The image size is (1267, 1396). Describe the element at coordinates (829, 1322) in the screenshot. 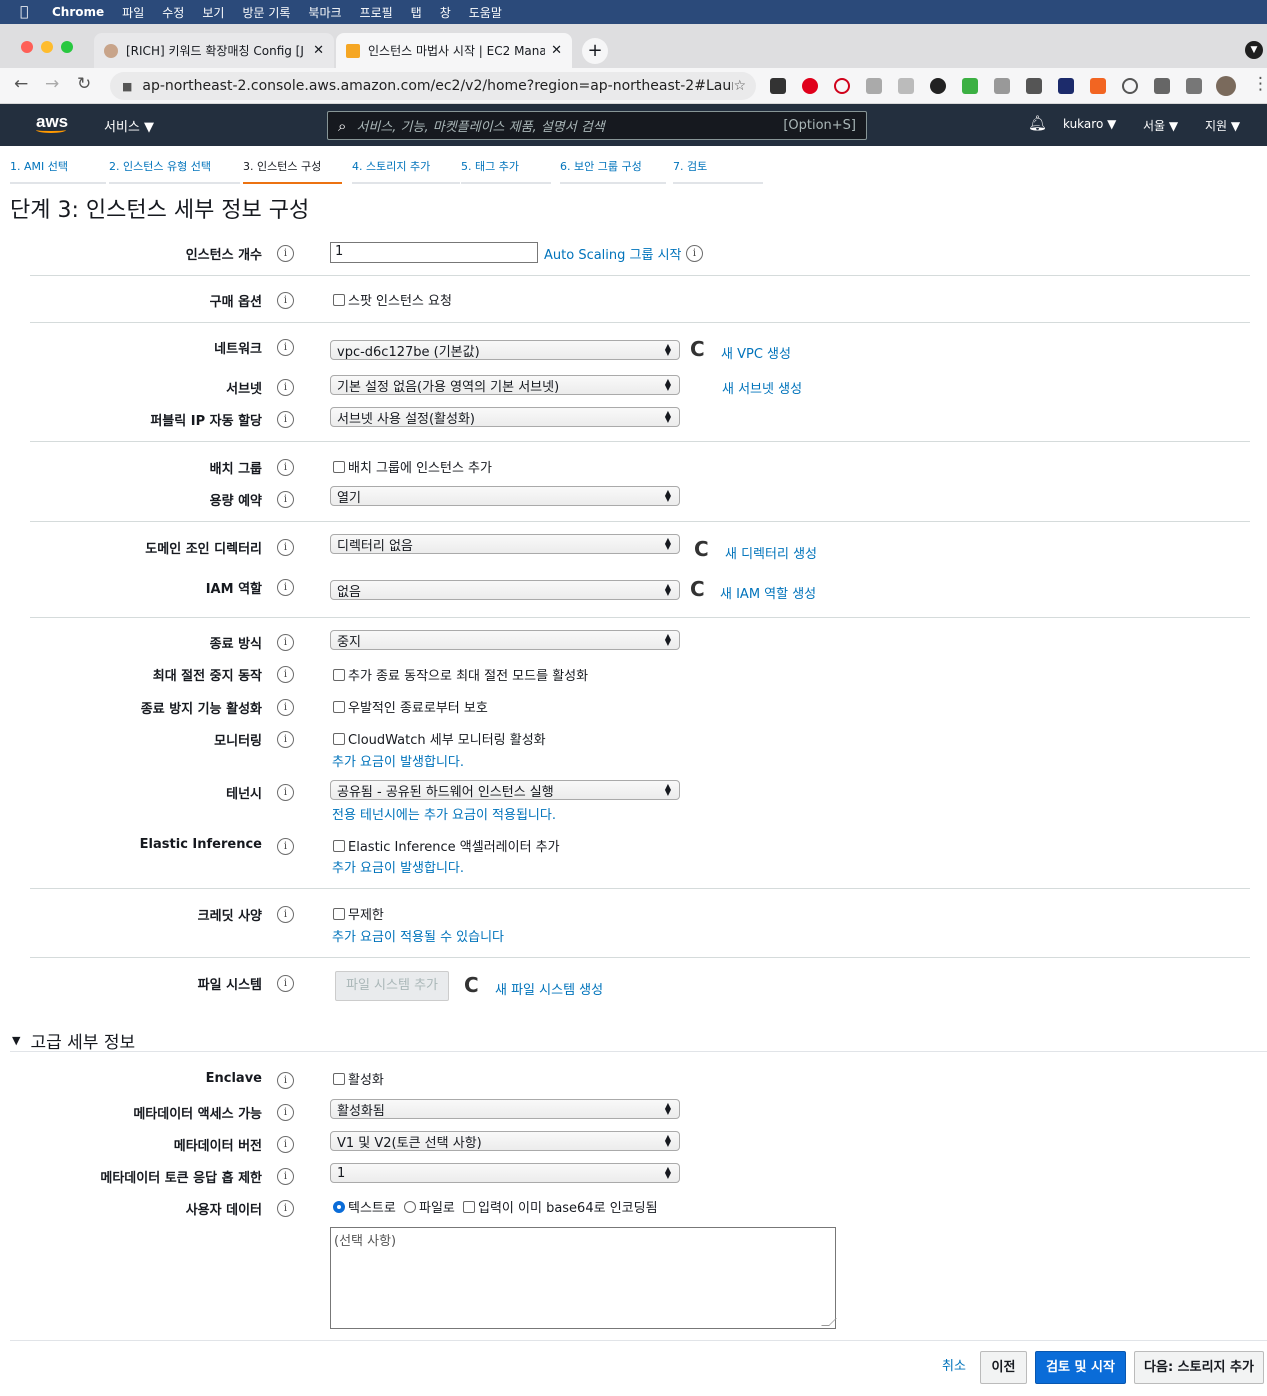

I see `resize-grip-icon` at that location.